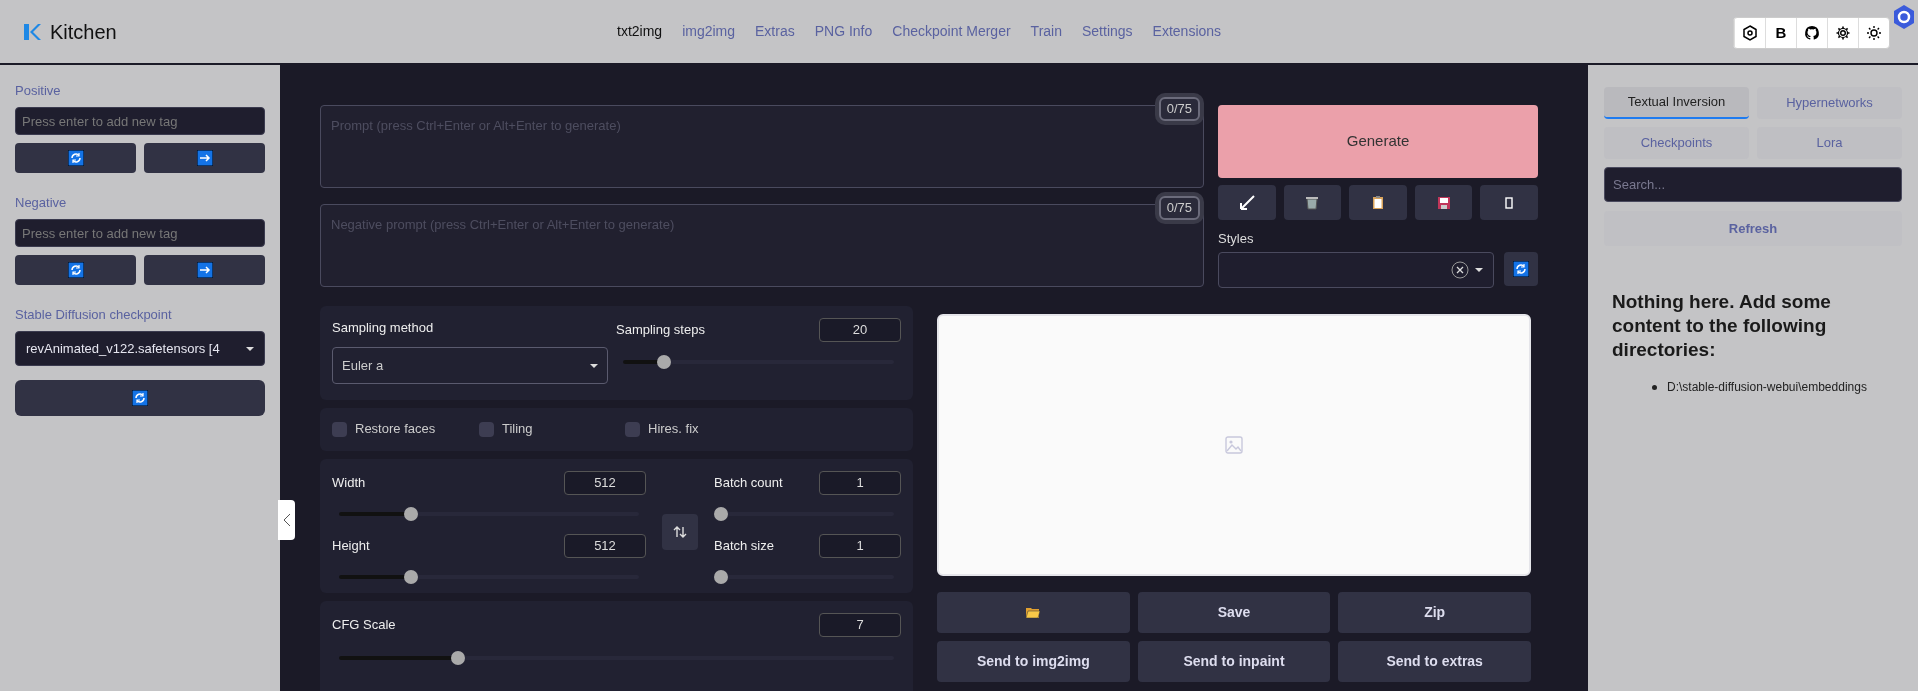  Describe the element at coordinates (1654, 387) in the screenshot. I see `bullet-icon` at that location.